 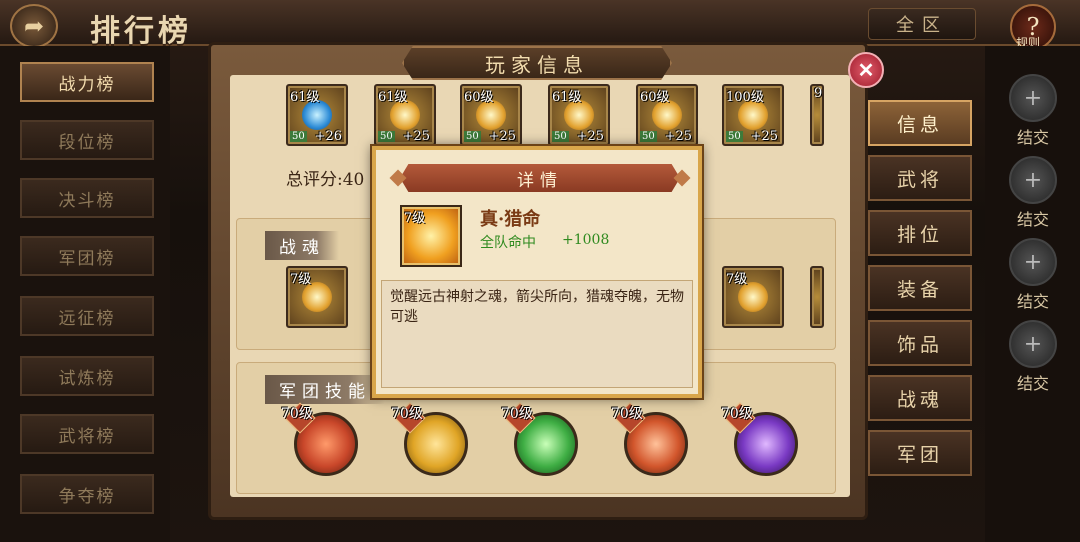 I want to click on soul-item-icon: 7级, so click(x=431, y=236).